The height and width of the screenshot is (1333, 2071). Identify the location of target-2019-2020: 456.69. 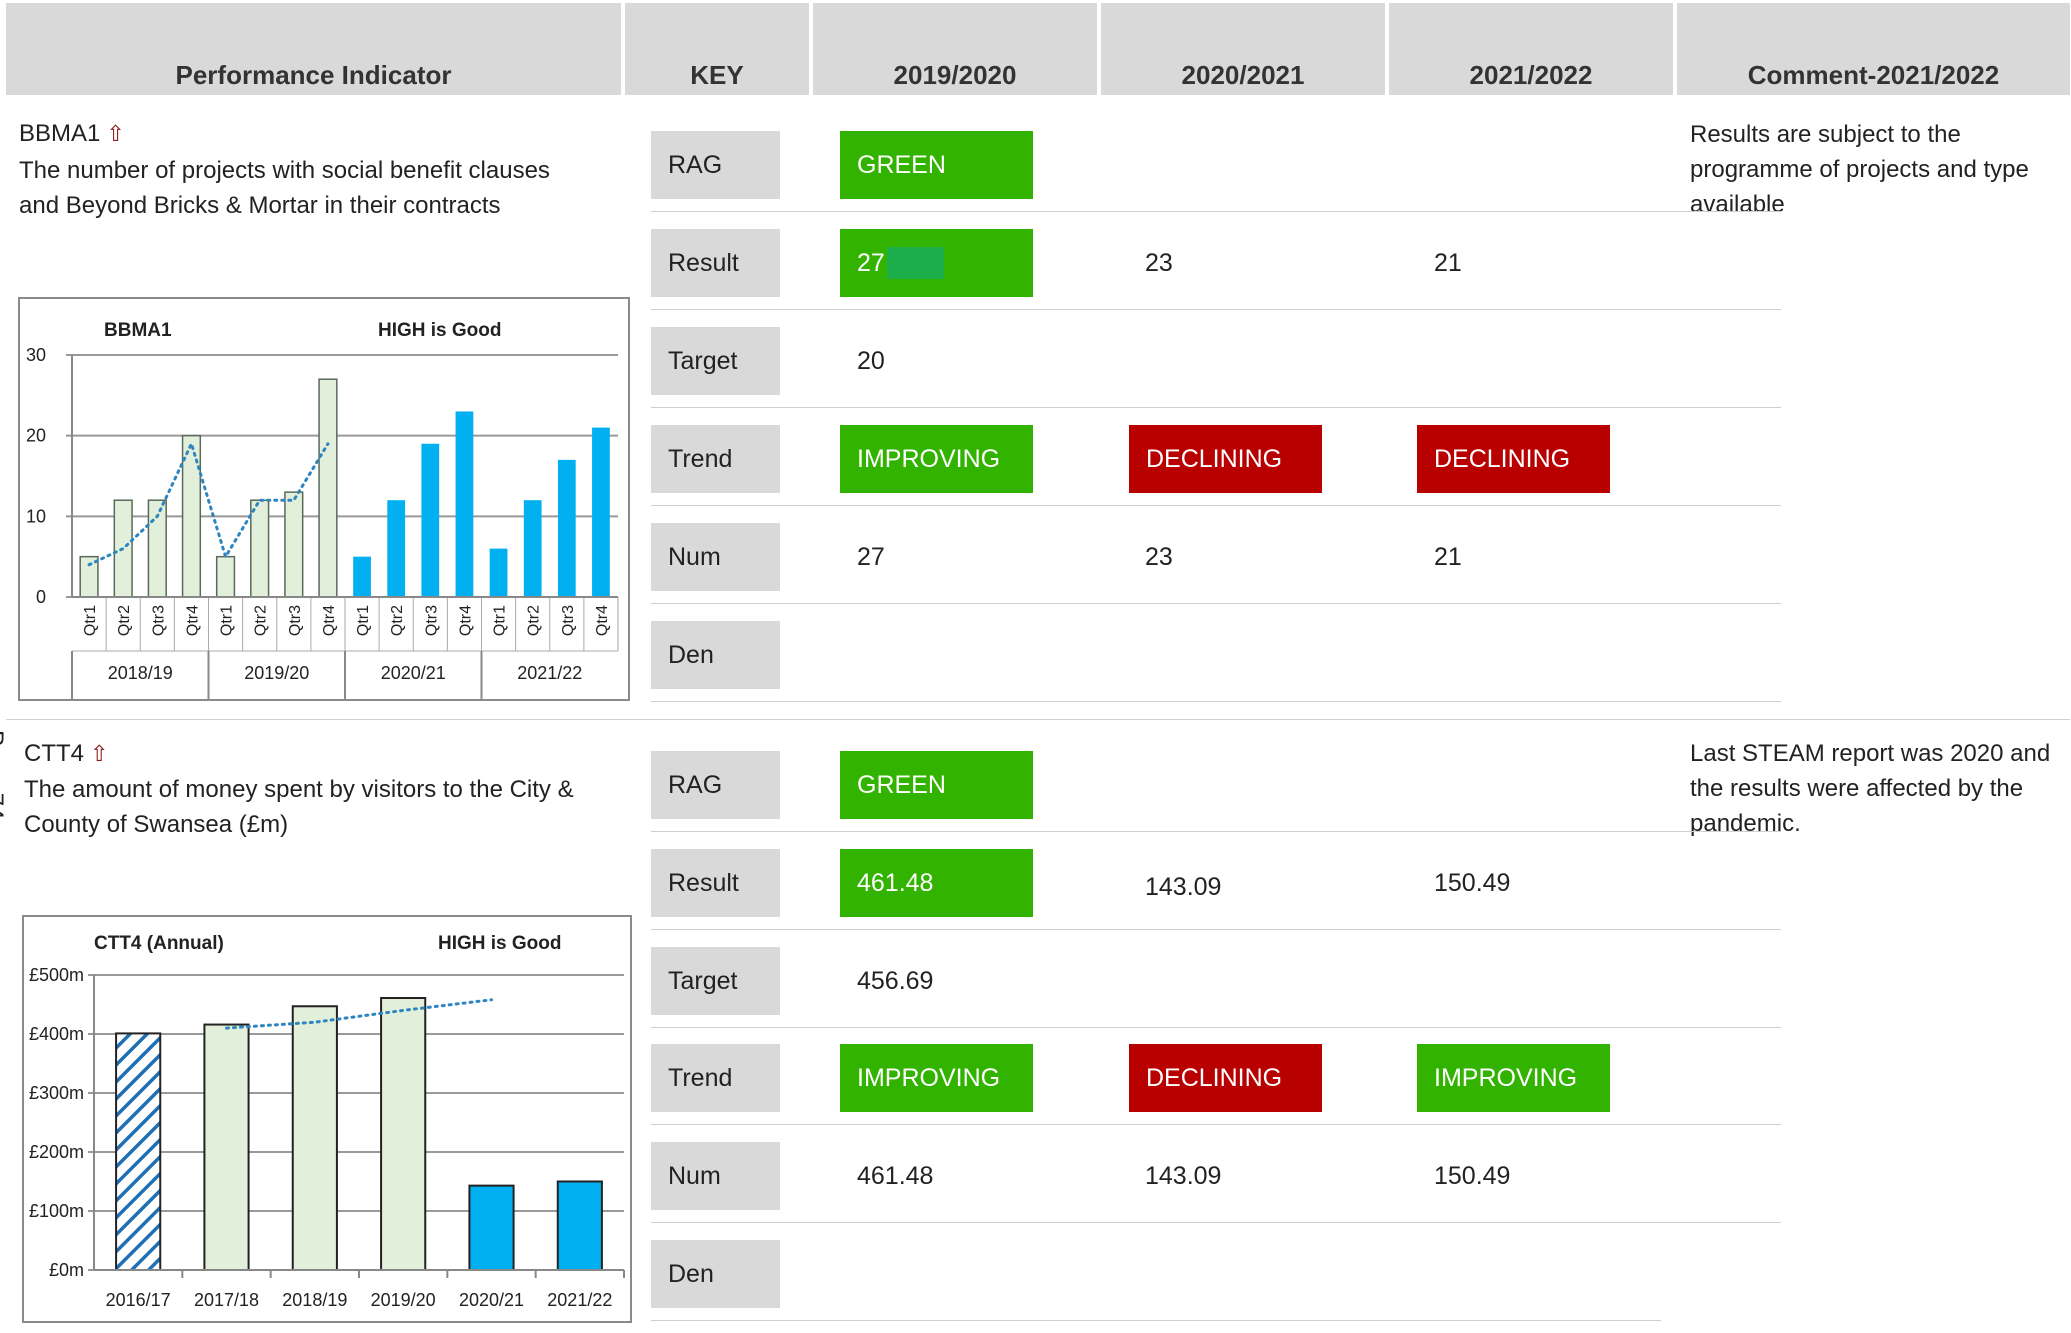
(895, 980).